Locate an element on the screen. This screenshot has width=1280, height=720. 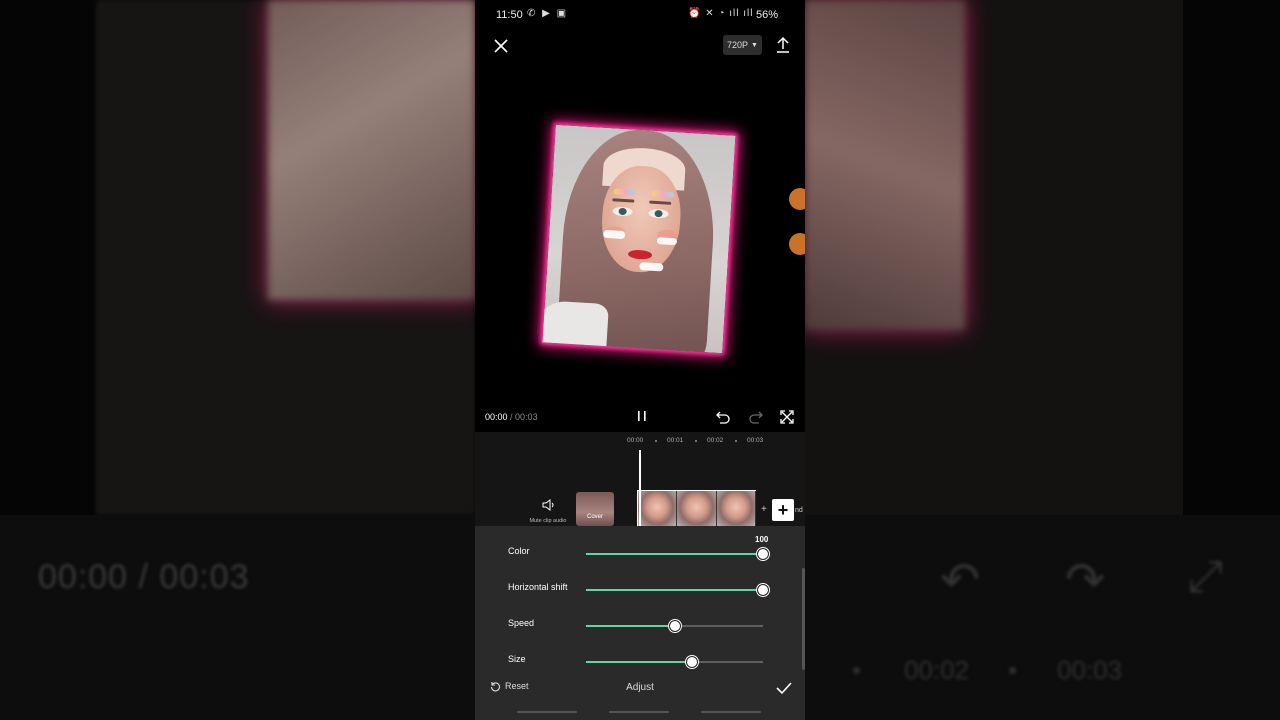
video-clips is located at coordinates (696, 508).